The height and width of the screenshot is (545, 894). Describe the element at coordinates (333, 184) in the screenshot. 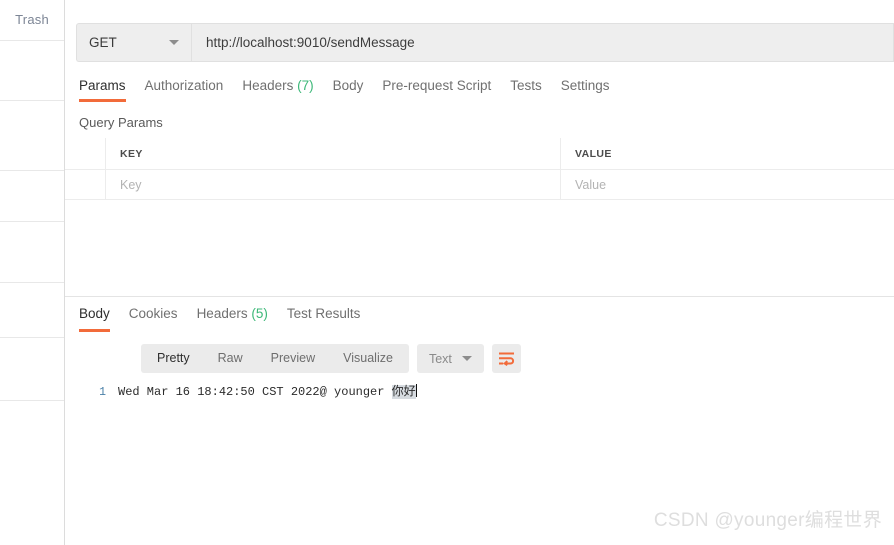

I see `key-input: Key` at that location.